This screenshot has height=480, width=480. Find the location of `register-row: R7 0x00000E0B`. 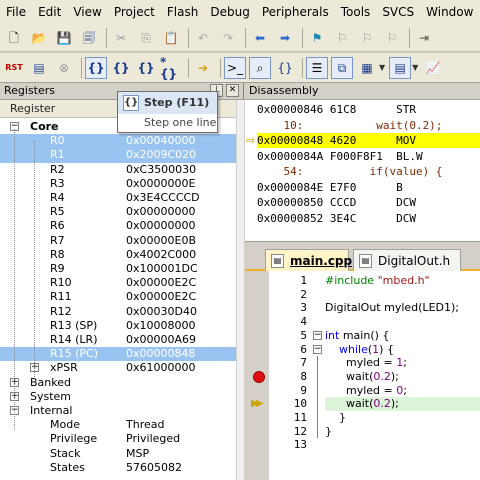

register-row: R7 0x00000E0B is located at coordinates (118, 241).